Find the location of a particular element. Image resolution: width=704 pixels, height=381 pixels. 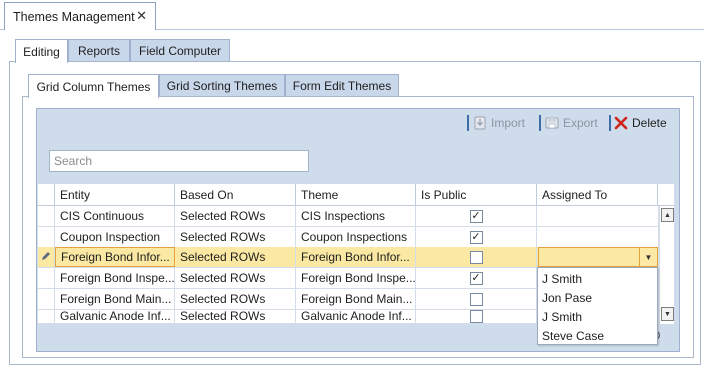

tab-grid-column-themes: Grid Column Themes is located at coordinates (93, 86).